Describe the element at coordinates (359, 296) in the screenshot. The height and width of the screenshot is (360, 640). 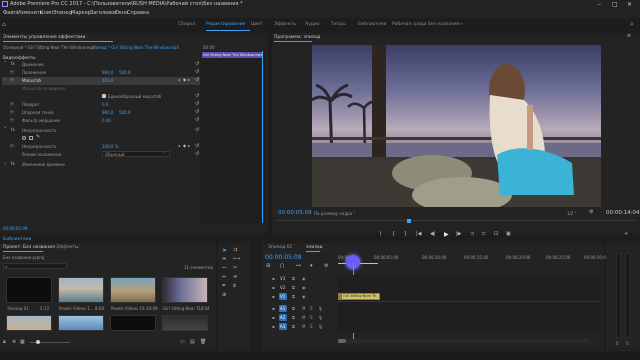
I see `timeline-clip-v1: Girl Sitting Near Th` at that location.